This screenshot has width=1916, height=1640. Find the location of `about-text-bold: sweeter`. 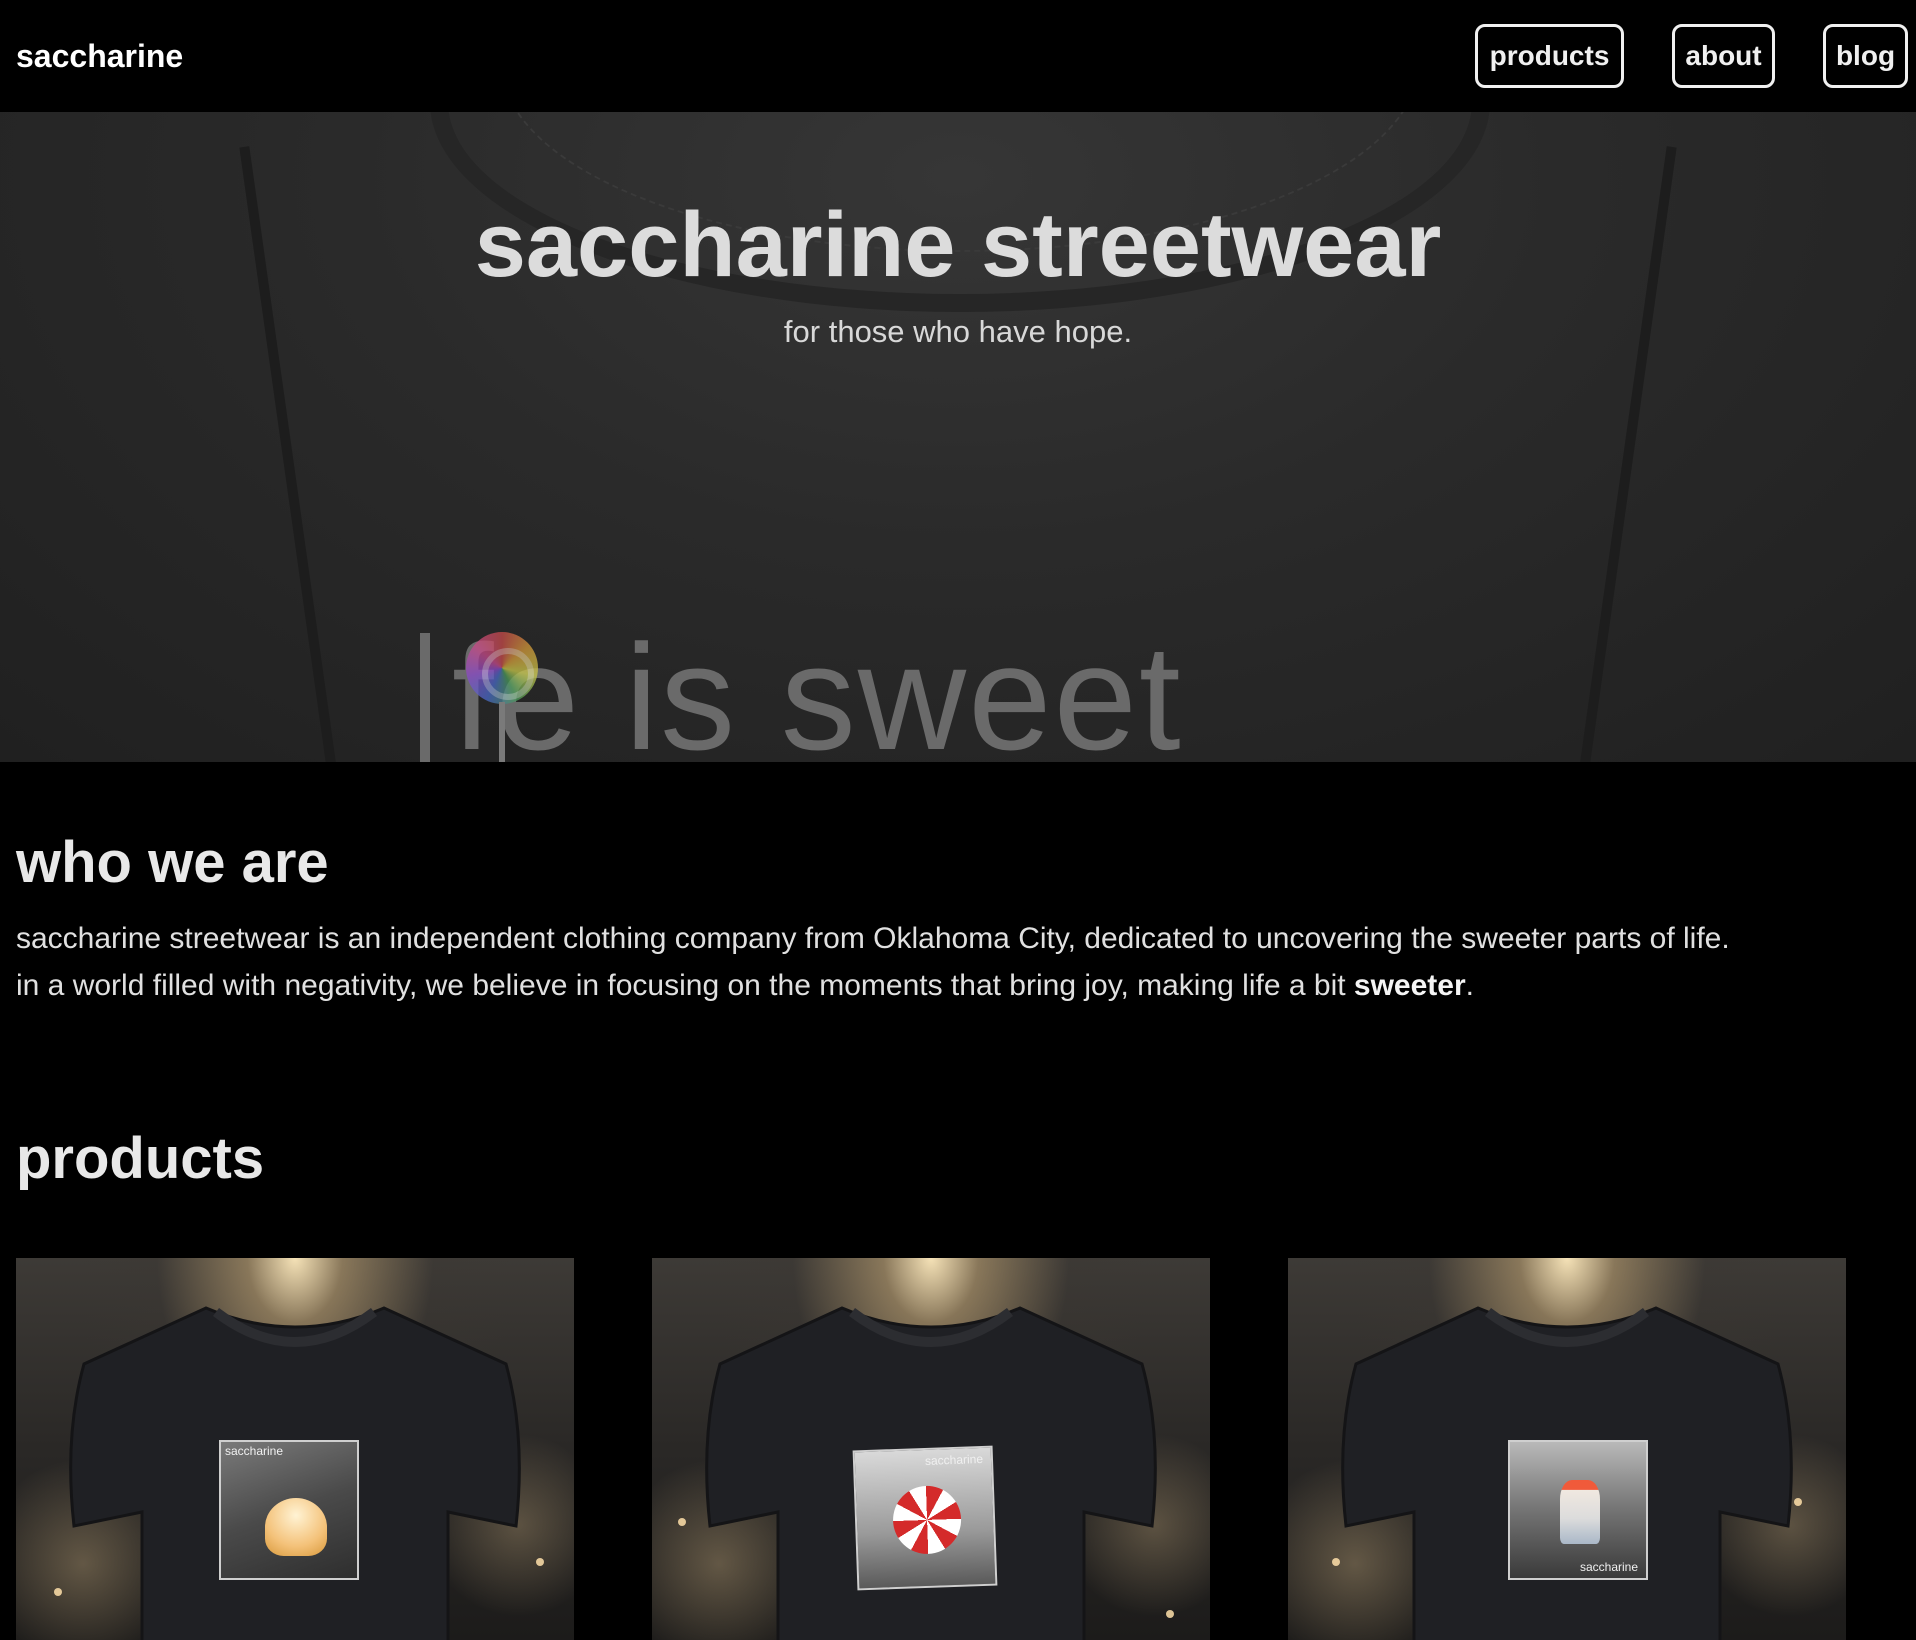

about-text-bold: sweeter is located at coordinates (1409, 985).